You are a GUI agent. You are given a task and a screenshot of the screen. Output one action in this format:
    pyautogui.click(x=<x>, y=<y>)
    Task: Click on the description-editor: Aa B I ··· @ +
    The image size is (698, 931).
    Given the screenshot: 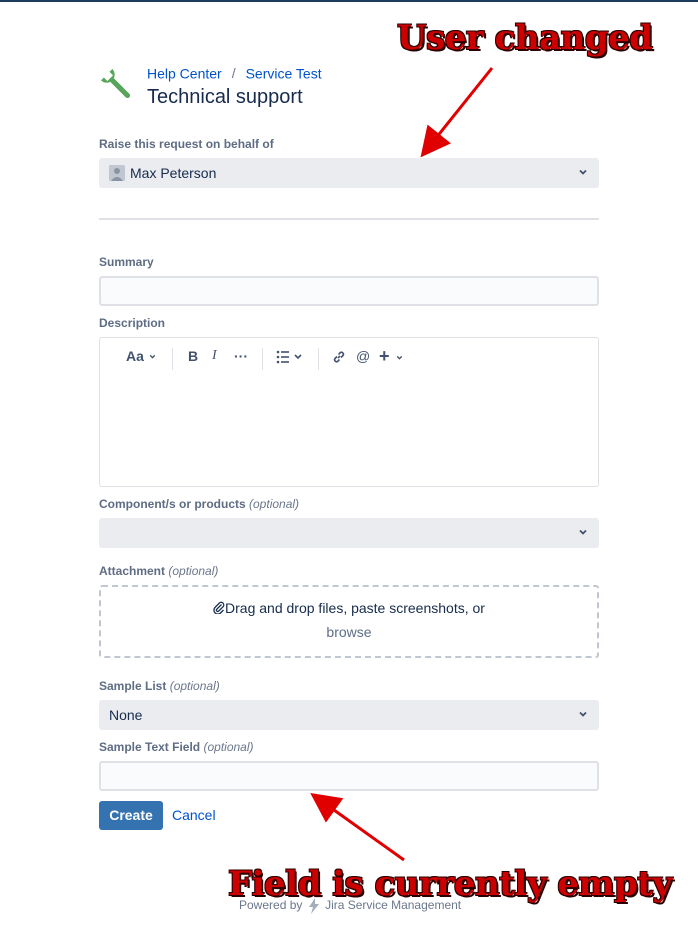 What is the action you would take?
    pyautogui.click(x=349, y=412)
    